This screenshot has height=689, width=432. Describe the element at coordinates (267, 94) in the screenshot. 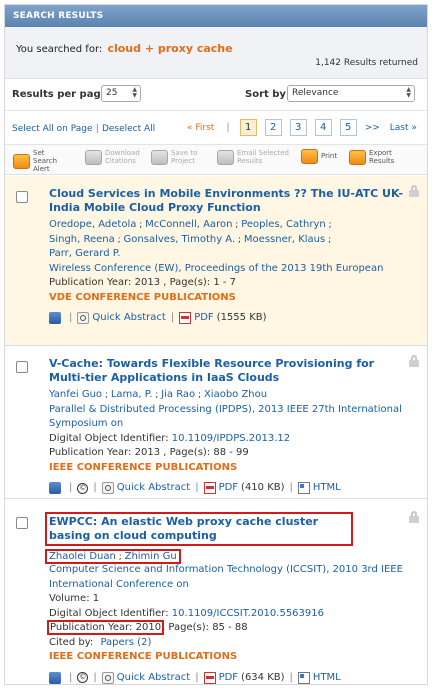

I see `sort-by-label: Sort by:` at that location.